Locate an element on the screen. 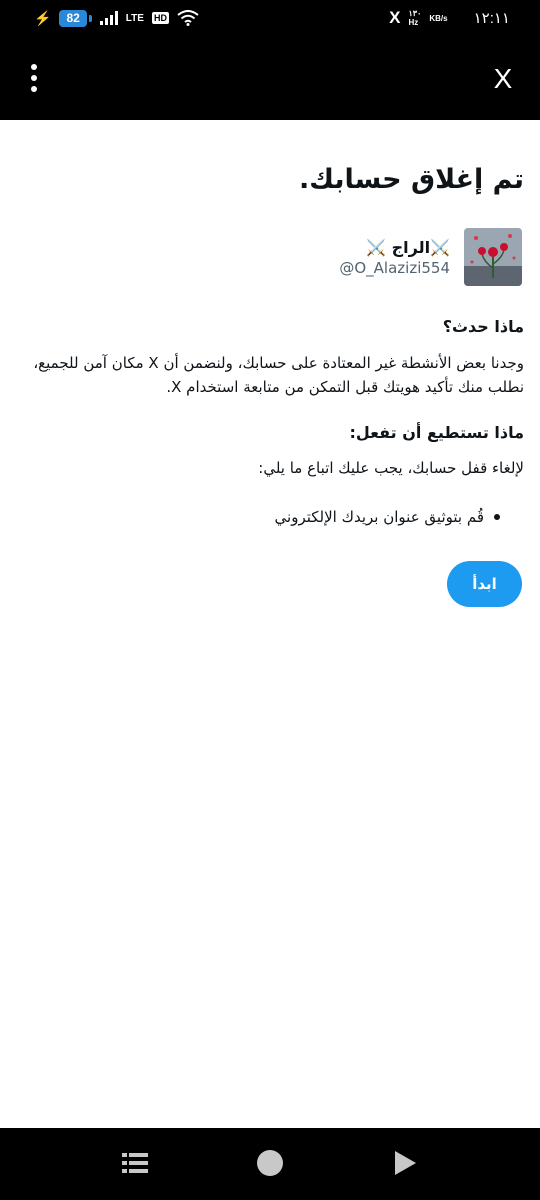  recents-icon is located at coordinates (135, 1163).